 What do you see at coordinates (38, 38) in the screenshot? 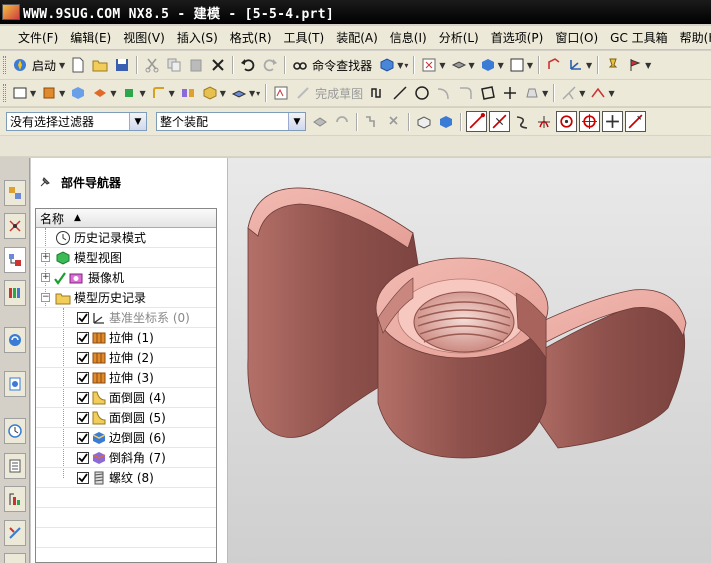
I see `menu-file: 文件(F)` at bounding box center [38, 38].